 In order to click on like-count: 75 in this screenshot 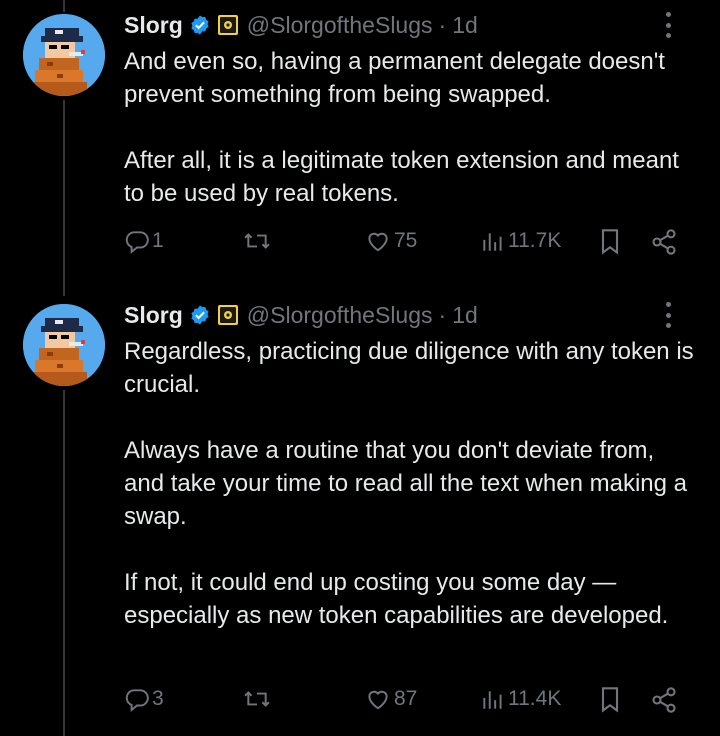, I will do `click(406, 240)`.